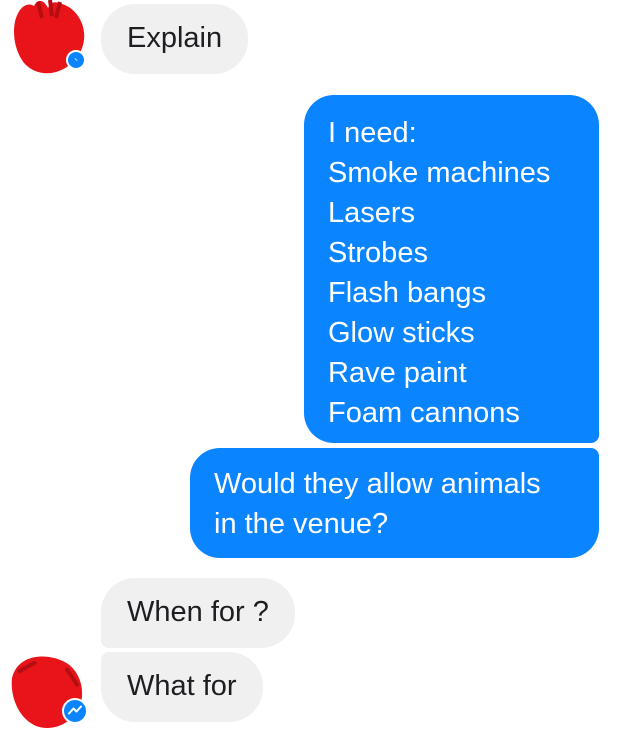 The width and height of the screenshot is (639, 732). What do you see at coordinates (47, 39) in the screenshot?
I see `contact-avatar-top` at bounding box center [47, 39].